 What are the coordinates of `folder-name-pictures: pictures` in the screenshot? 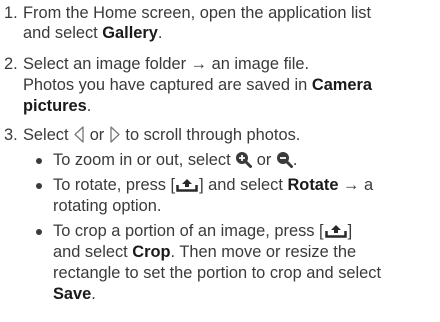 It's located at (55, 106).